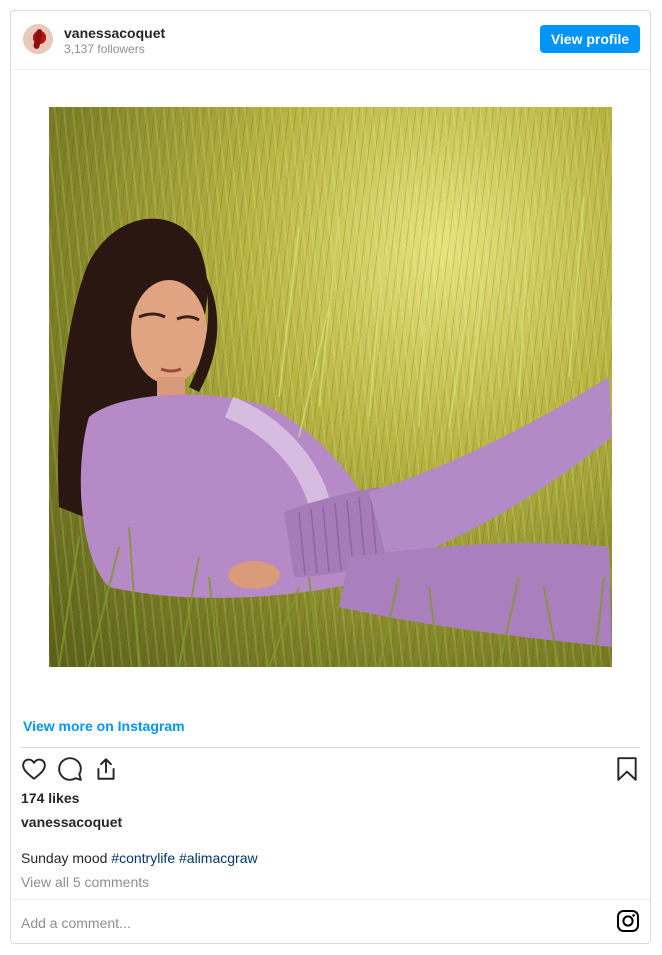 This screenshot has height=955, width=662. I want to click on add-comment-input, so click(301, 923).